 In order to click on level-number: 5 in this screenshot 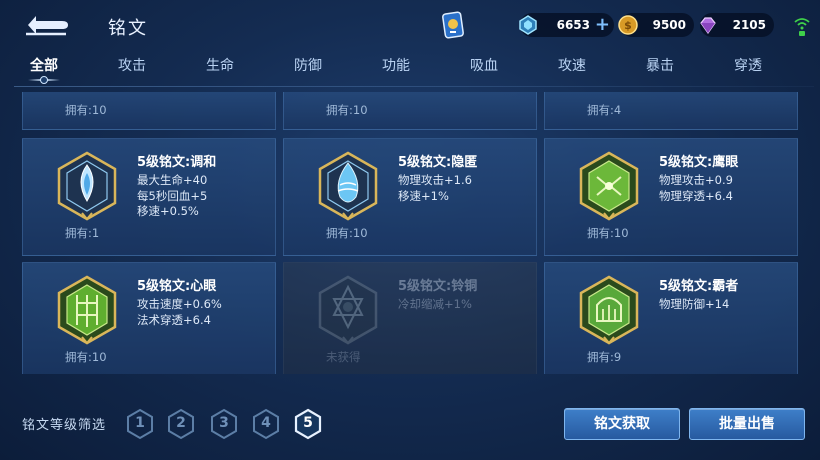, I will do `click(308, 423)`.